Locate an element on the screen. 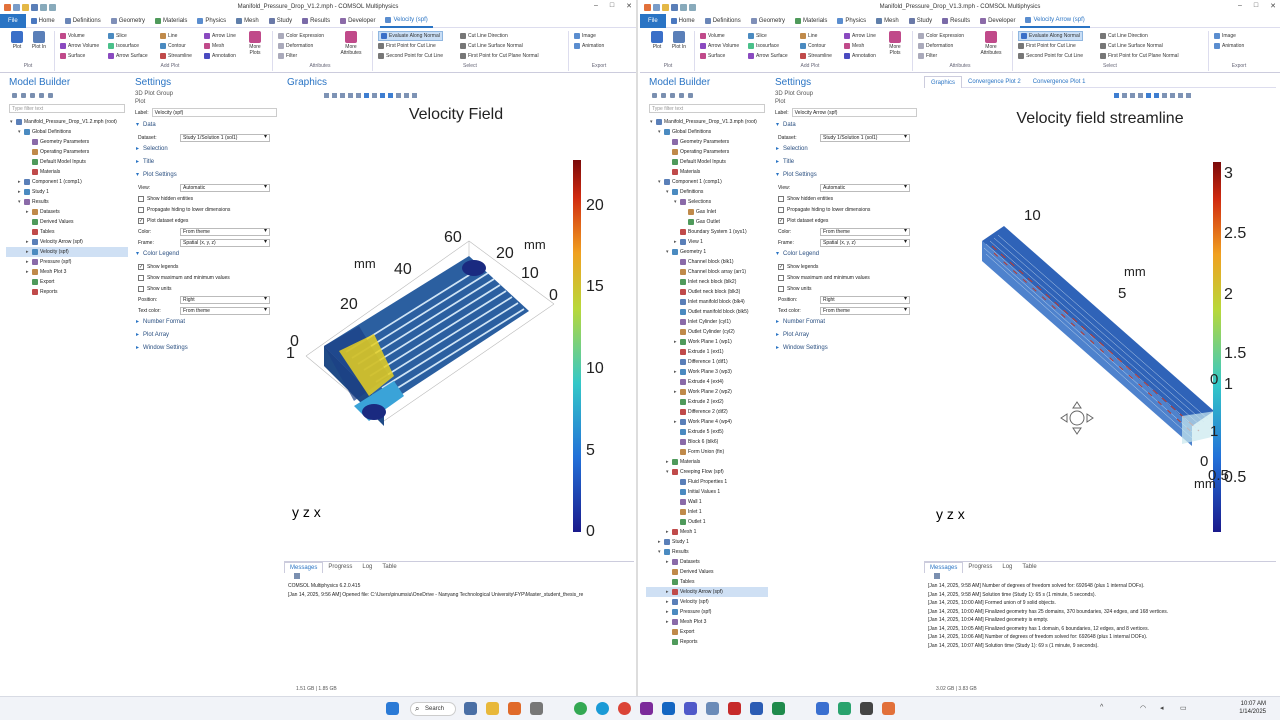 This screenshot has width=1280, height=720. app-gray-icon is located at coordinates (536, 708).